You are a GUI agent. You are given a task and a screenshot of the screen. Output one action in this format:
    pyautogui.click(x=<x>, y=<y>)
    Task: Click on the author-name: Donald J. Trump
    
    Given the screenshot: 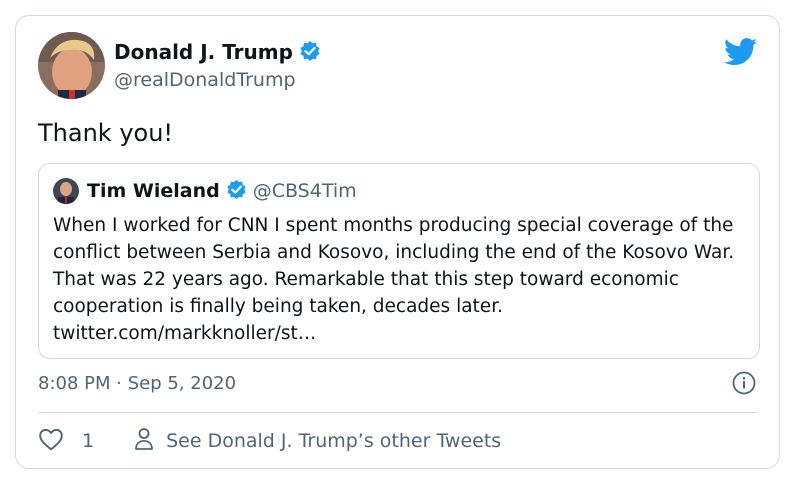 What is the action you would take?
    pyautogui.click(x=217, y=53)
    